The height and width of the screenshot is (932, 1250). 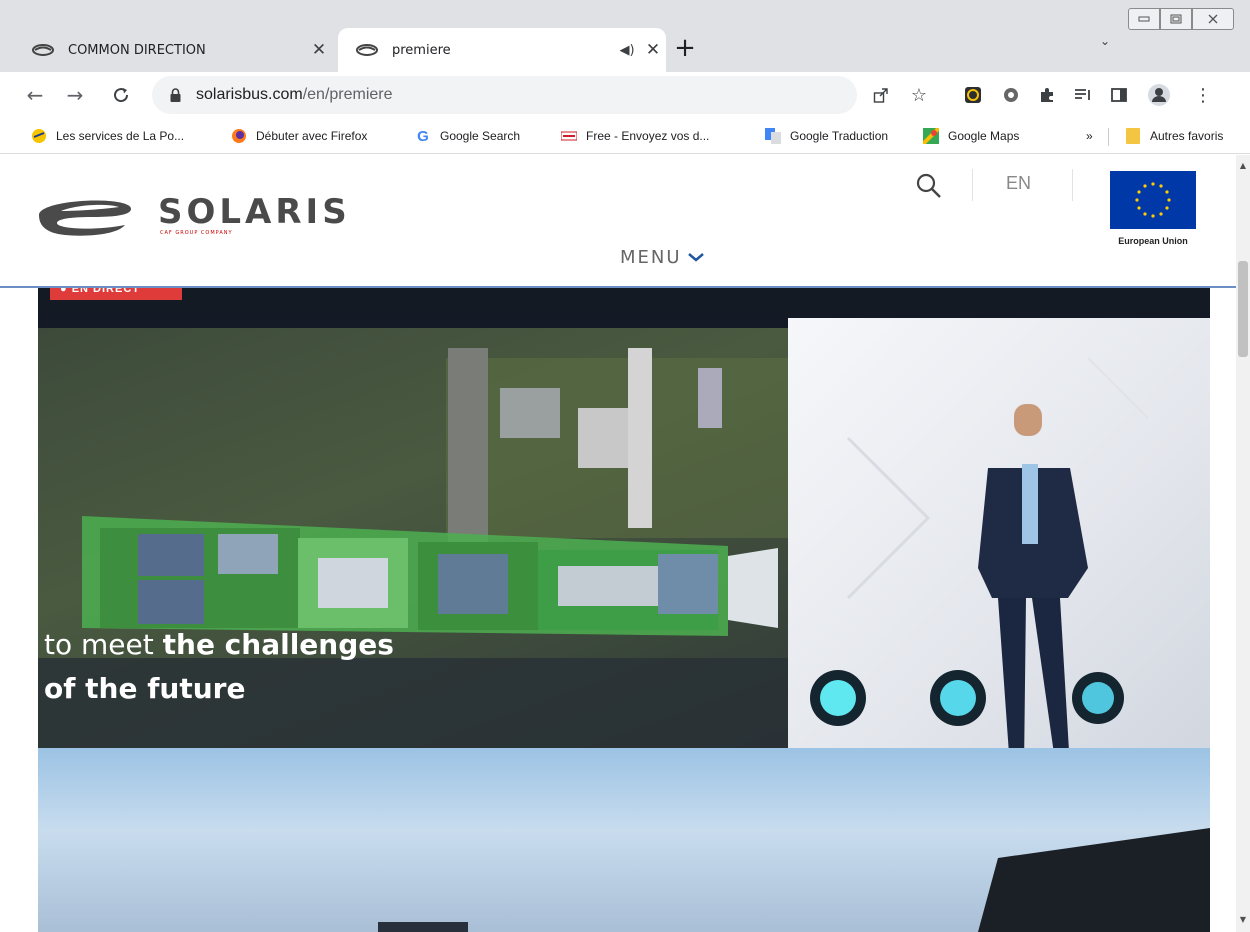 What do you see at coordinates (421, 50) in the screenshot?
I see `tab-title: premiere` at bounding box center [421, 50].